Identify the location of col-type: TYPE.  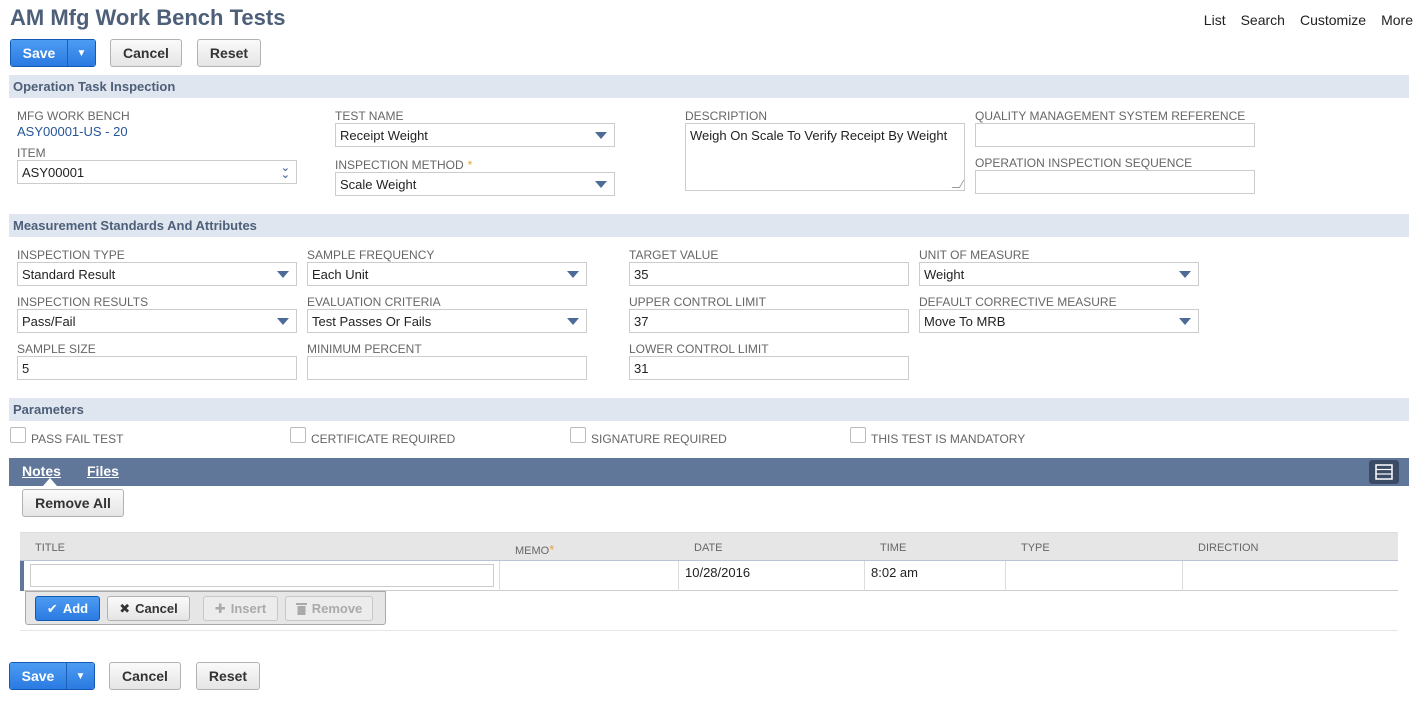
(1035, 548).